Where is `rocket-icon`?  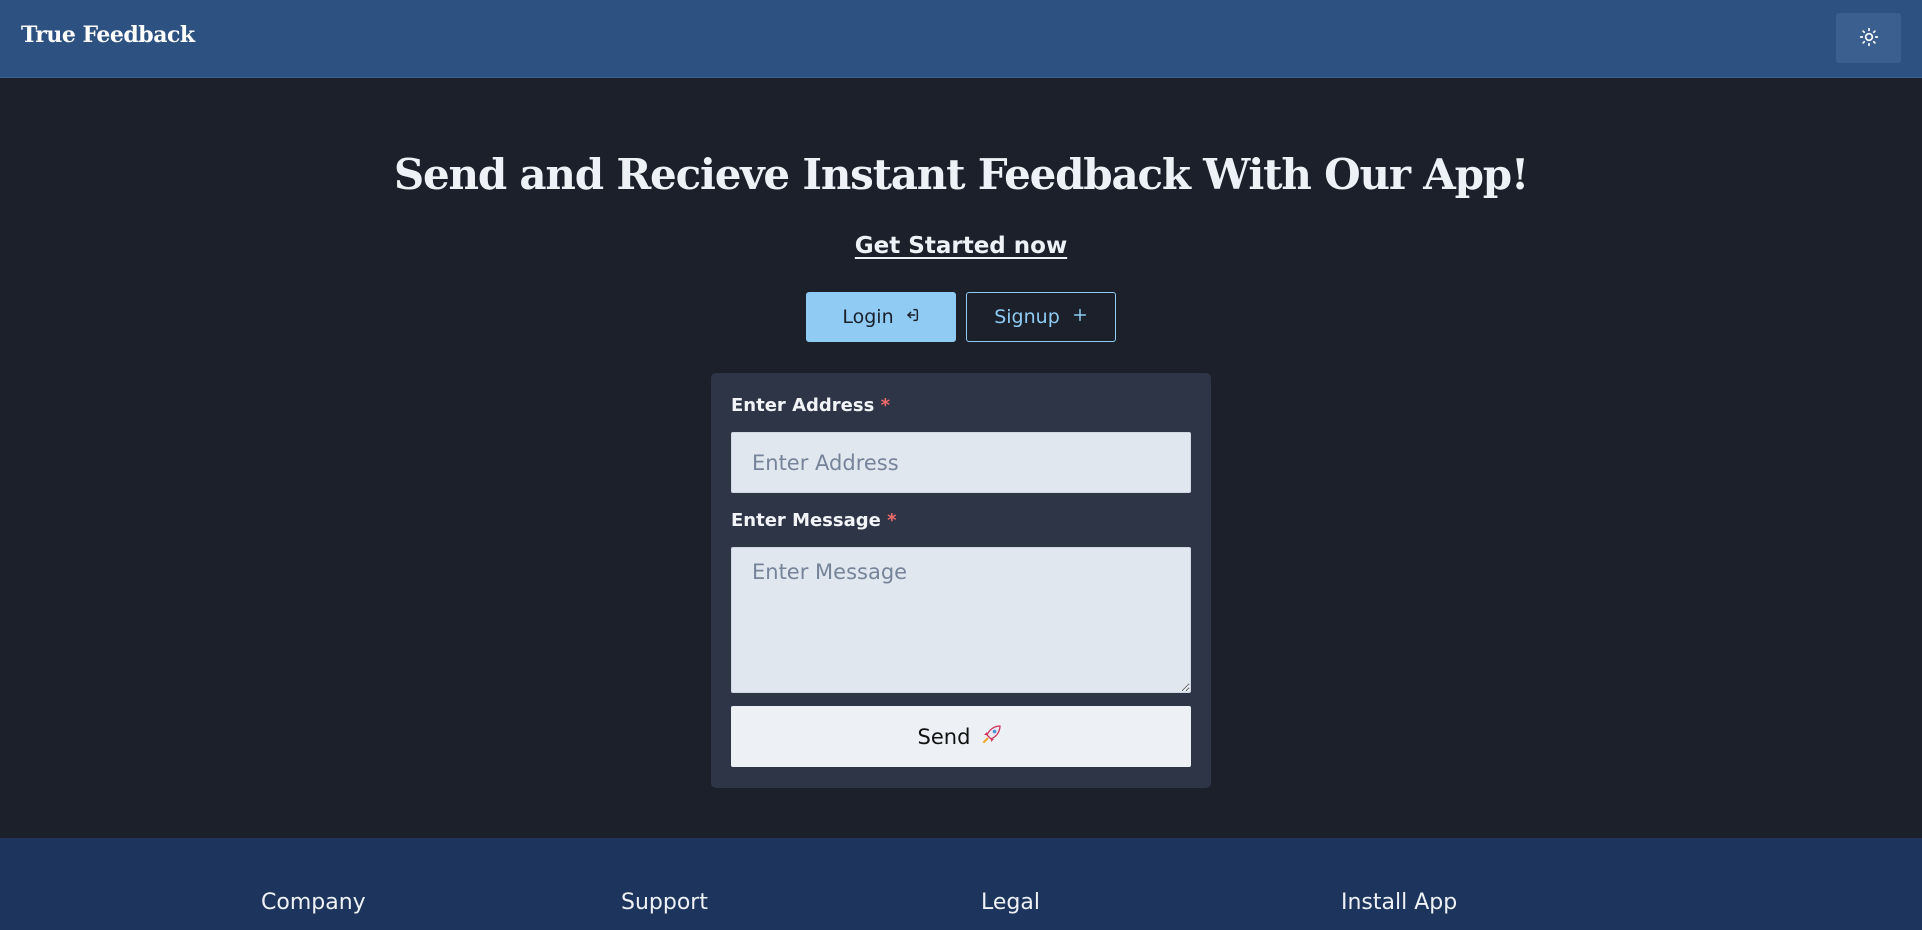
rocket-icon is located at coordinates (992, 736).